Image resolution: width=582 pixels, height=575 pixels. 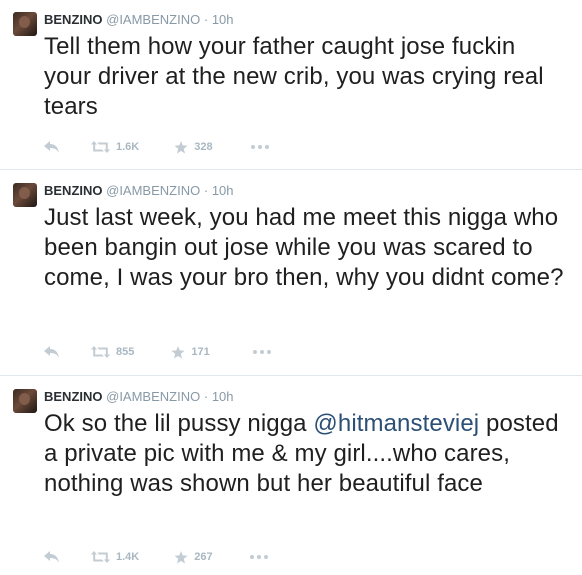 What do you see at coordinates (190, 352) in the screenshot?
I see `favorite-button: 171` at bounding box center [190, 352].